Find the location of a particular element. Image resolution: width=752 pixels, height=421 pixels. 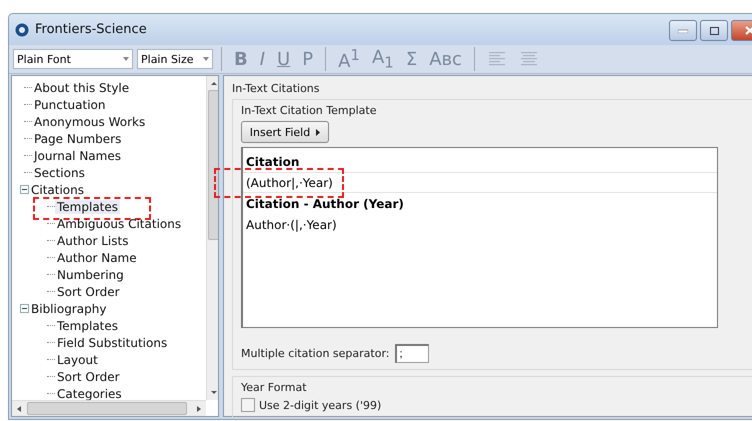

tree-item: Numbering is located at coordinates (90, 275).